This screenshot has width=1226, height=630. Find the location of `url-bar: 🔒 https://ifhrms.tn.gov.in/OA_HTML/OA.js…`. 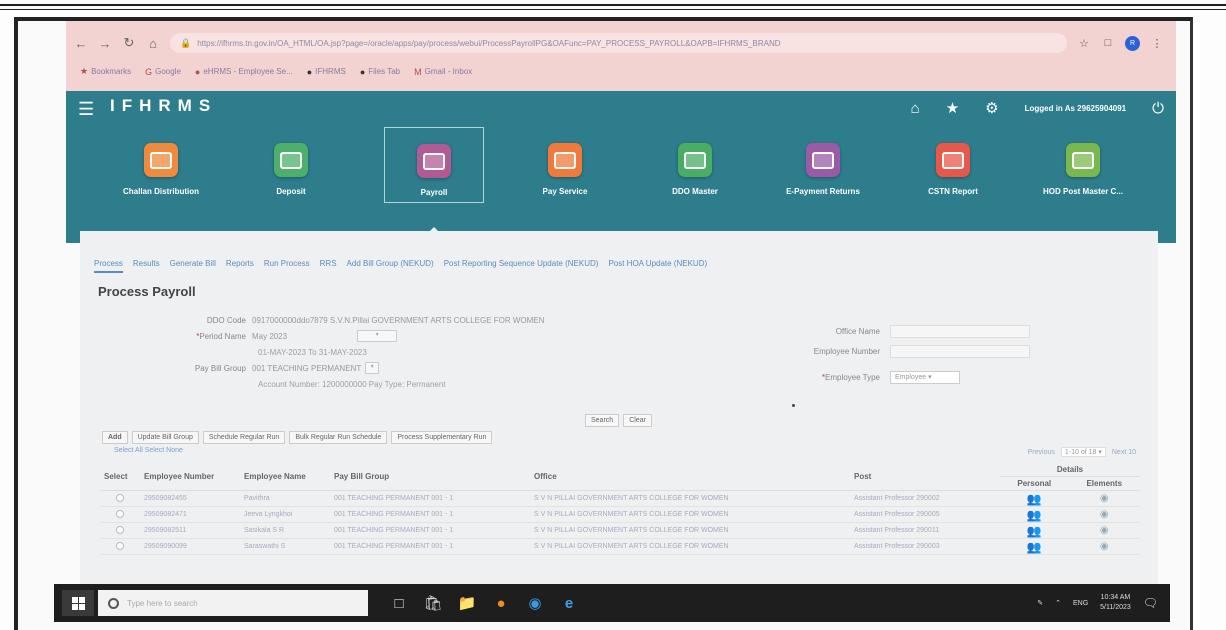

url-bar: 🔒 https://ifhrms.tn.gov.in/OA_HTML/OA.js… is located at coordinates (618, 43).